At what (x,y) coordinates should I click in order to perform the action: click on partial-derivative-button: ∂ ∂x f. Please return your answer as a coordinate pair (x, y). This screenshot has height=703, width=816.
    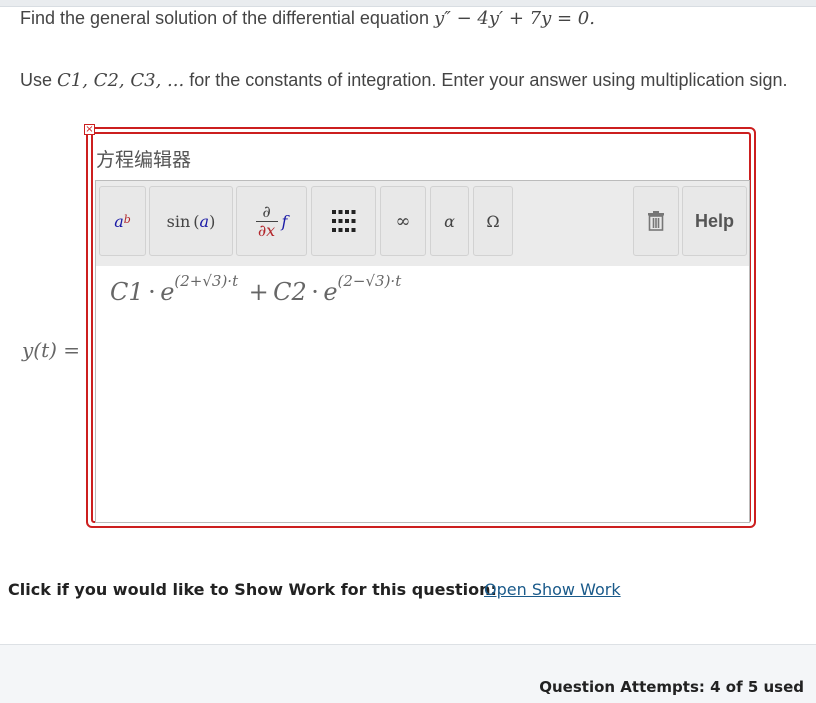
    Looking at the image, I should click on (271, 221).